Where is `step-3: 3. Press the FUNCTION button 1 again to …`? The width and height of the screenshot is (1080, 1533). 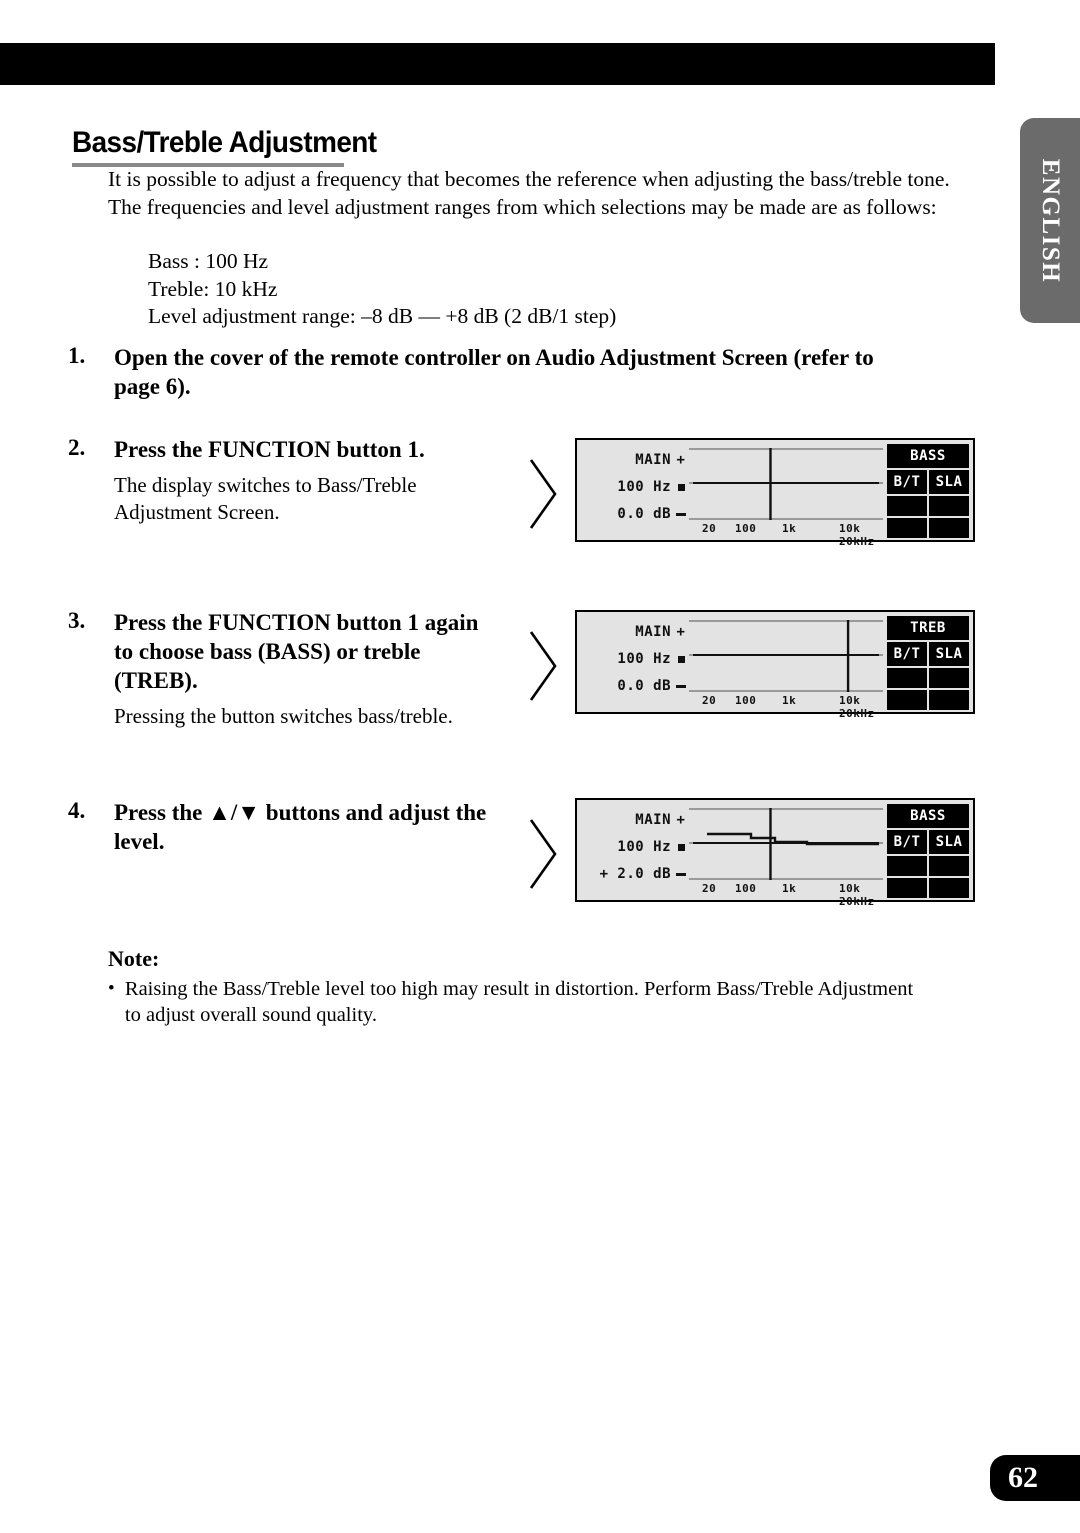
step-3: 3. Press the FUNCTION button 1 again to … is located at coordinates (283, 669).